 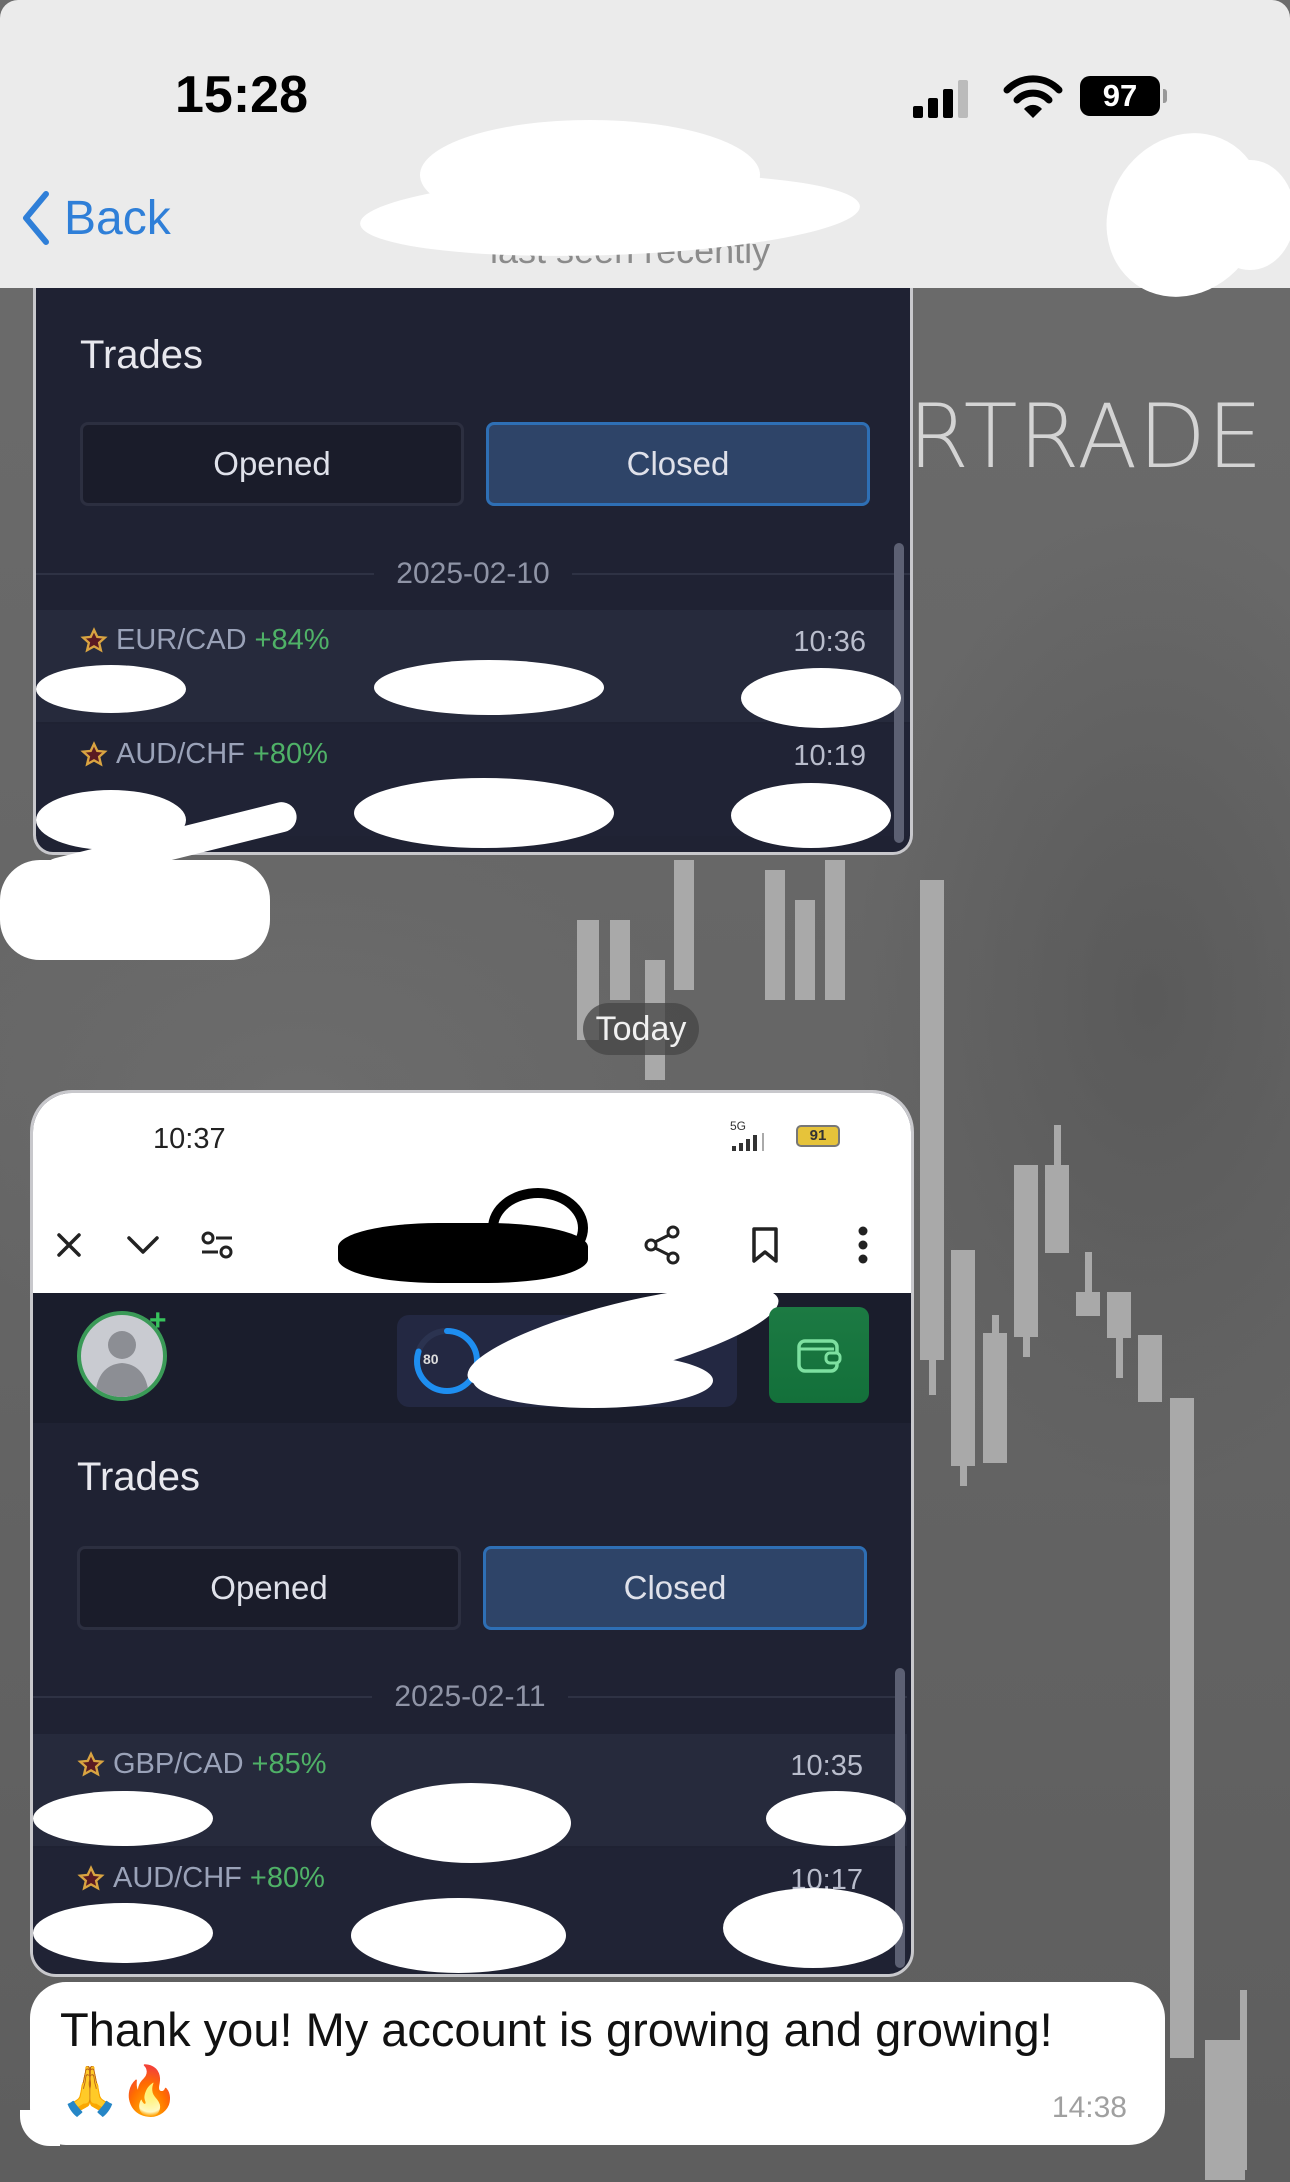 I want to click on date-separator: 2025-02-11, so click(x=470, y=1697).